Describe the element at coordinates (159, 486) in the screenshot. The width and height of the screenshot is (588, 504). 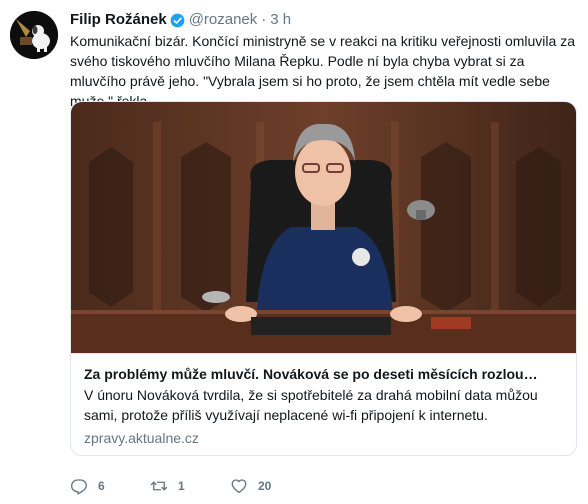
I see `retweet-icon` at that location.